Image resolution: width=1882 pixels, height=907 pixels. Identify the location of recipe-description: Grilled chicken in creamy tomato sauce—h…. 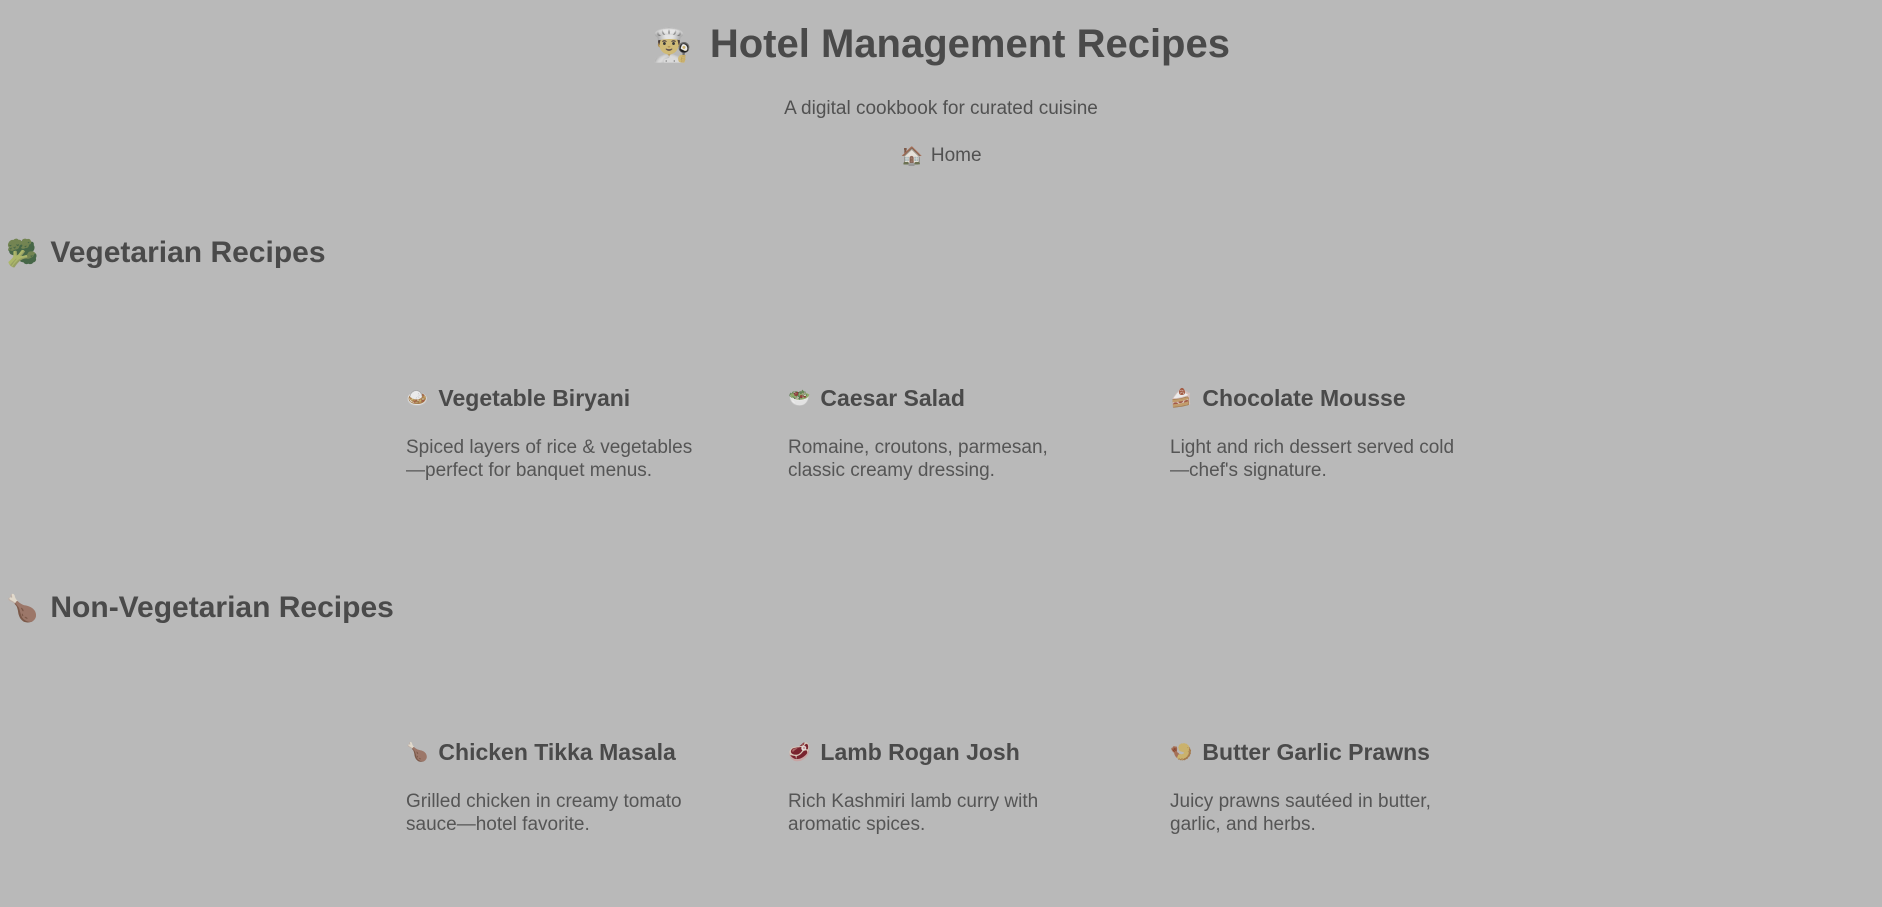
(544, 813).